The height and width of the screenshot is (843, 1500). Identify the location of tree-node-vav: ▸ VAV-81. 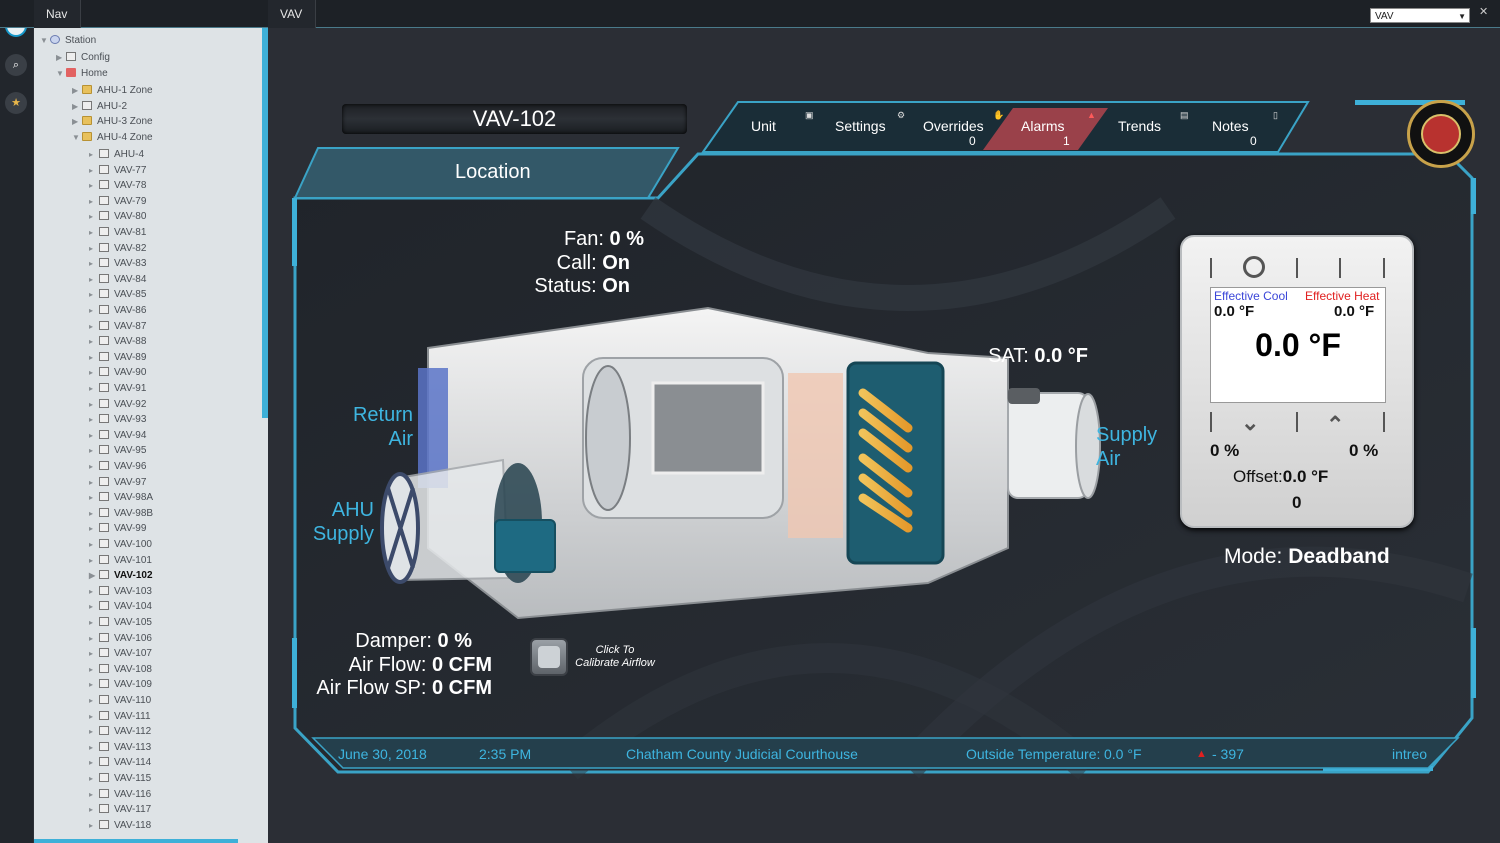
(117, 232).